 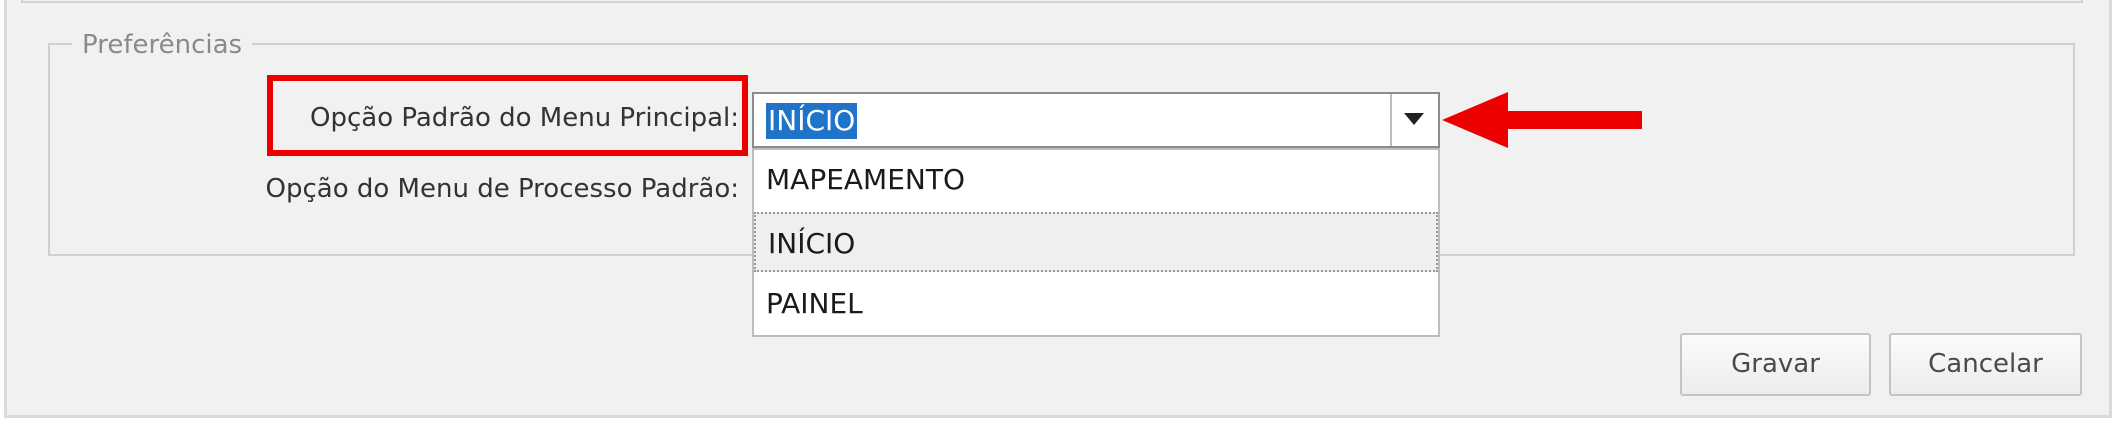 What do you see at coordinates (1542, 120) in the screenshot?
I see `arrow-left-icon` at bounding box center [1542, 120].